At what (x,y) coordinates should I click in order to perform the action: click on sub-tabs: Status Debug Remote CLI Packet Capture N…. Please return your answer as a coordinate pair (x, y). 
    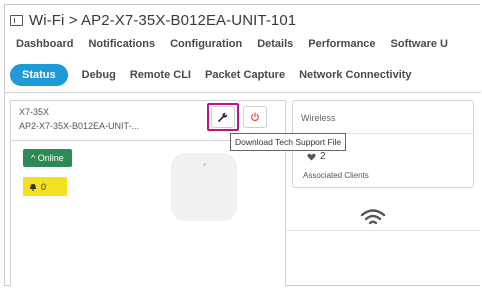
    Looking at the image, I should click on (211, 75).